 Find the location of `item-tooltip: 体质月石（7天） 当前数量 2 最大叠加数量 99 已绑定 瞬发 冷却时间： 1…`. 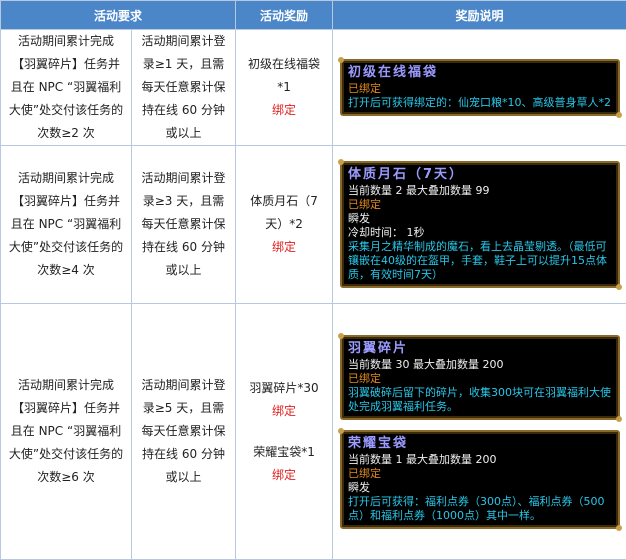

item-tooltip: 体质月石（7天） 当前数量 2 最大叠加数量 99 已绑定 瞬发 冷却时间： 1… is located at coordinates (480, 224).